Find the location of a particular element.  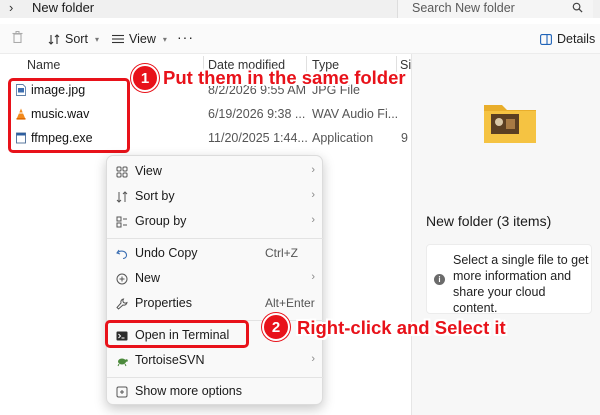

menu-label: New is located at coordinates (148, 278).